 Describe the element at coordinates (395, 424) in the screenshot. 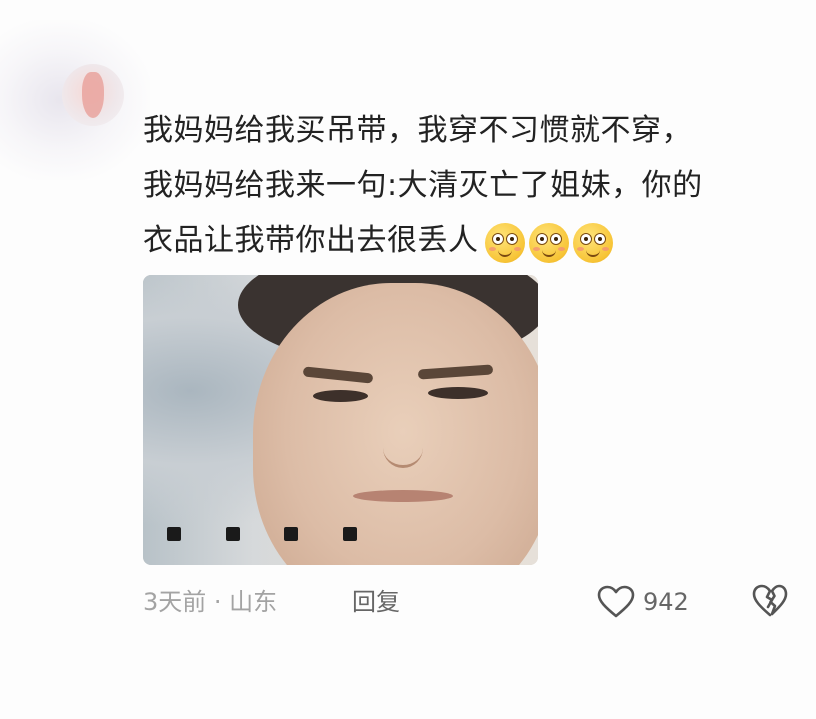

I see `image-face` at that location.